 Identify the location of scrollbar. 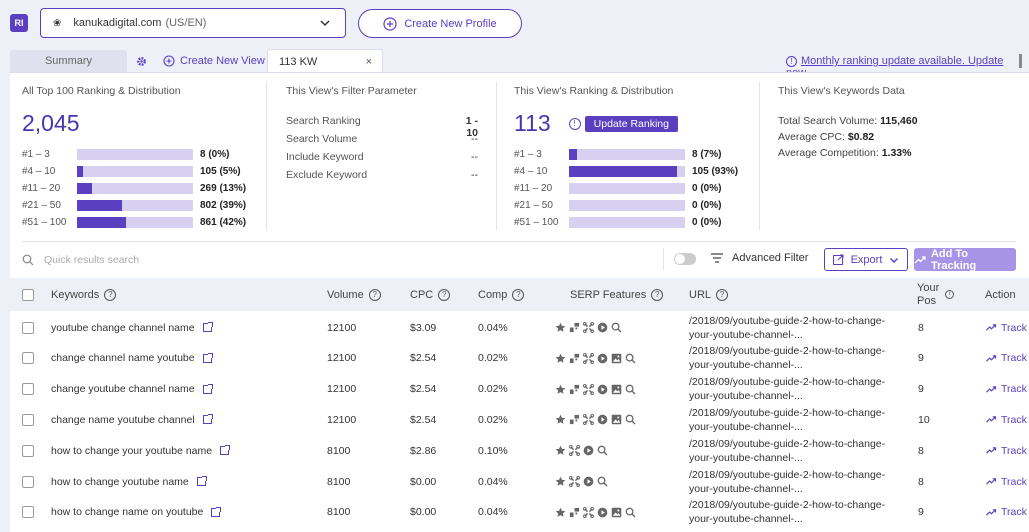
(1020, 61).